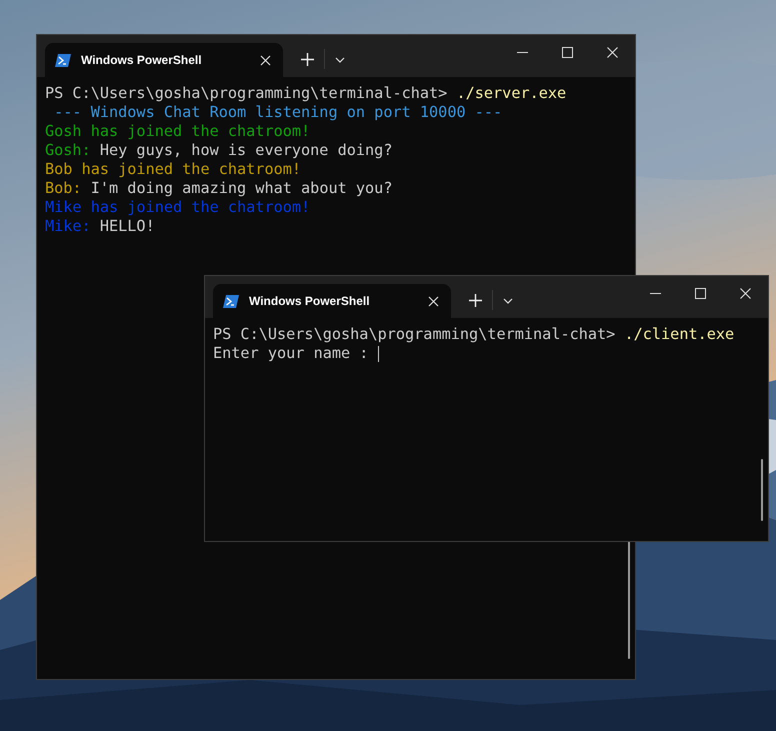  What do you see at coordinates (277, 112) in the screenshot?
I see `terminal-text: --- Windows Chat Room listening on port 10000 ---` at bounding box center [277, 112].